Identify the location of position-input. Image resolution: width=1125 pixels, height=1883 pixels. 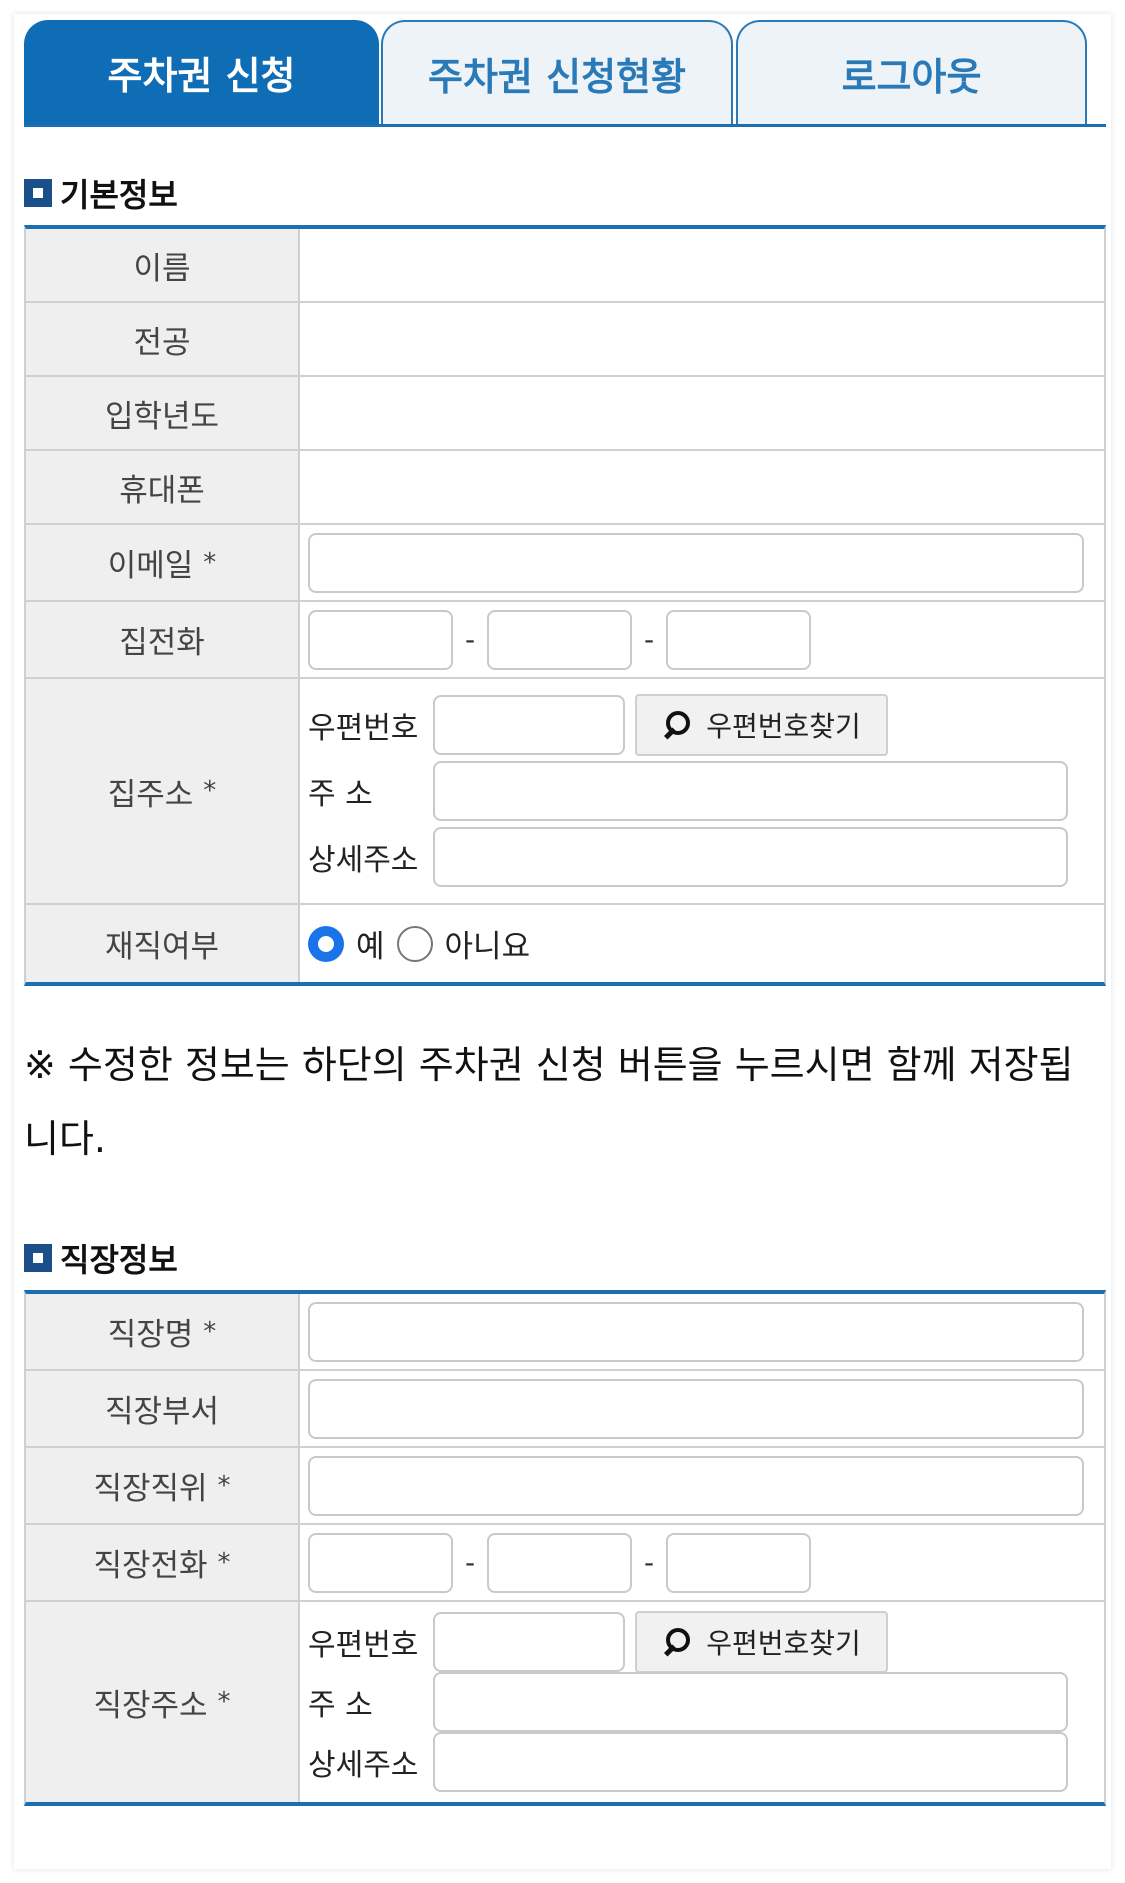
(696, 1485).